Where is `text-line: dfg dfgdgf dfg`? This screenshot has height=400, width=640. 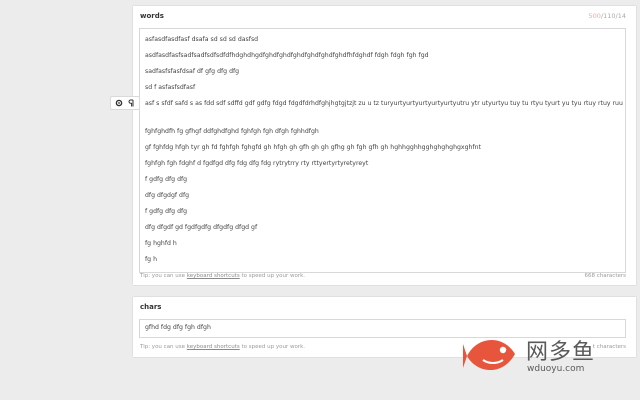 text-line: dfg dfgdgf dfg is located at coordinates (167, 195).